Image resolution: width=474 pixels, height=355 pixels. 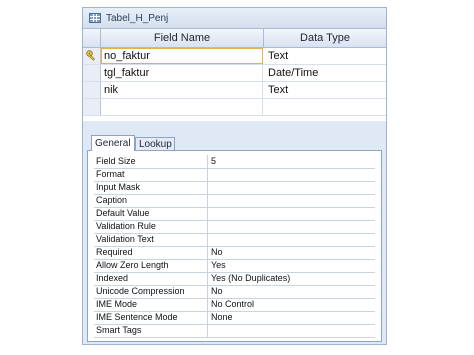 What do you see at coordinates (151, 291) in the screenshot?
I see `property-label: Unicode Compression` at bounding box center [151, 291].